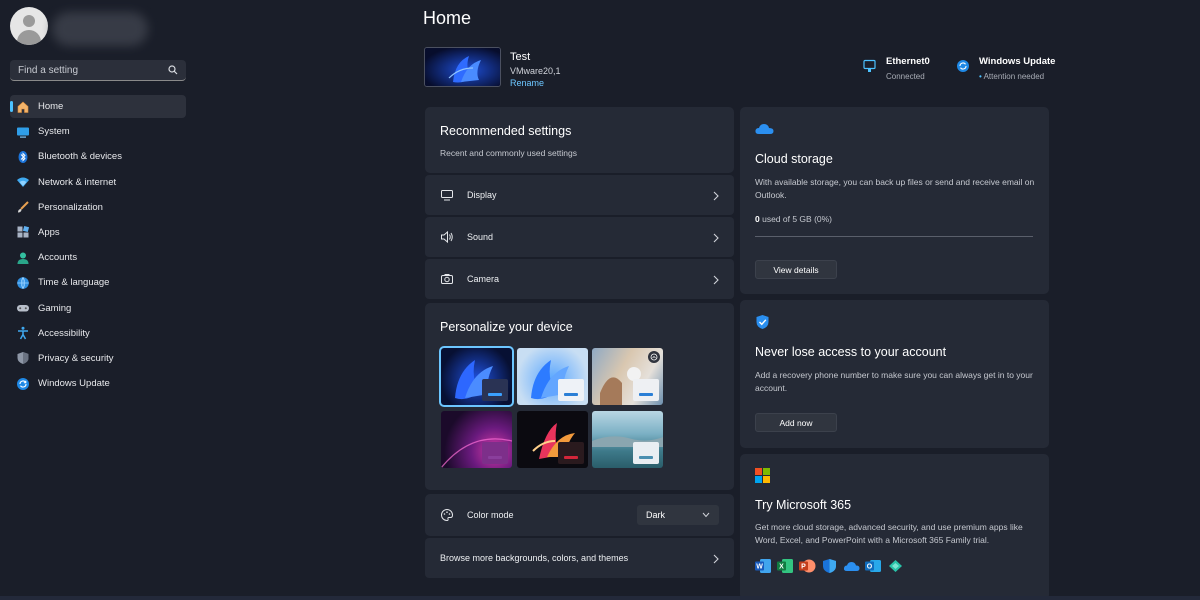 The height and width of the screenshot is (600, 1200). What do you see at coordinates (796, 269) in the screenshot?
I see `view-details-button: View details` at bounding box center [796, 269].